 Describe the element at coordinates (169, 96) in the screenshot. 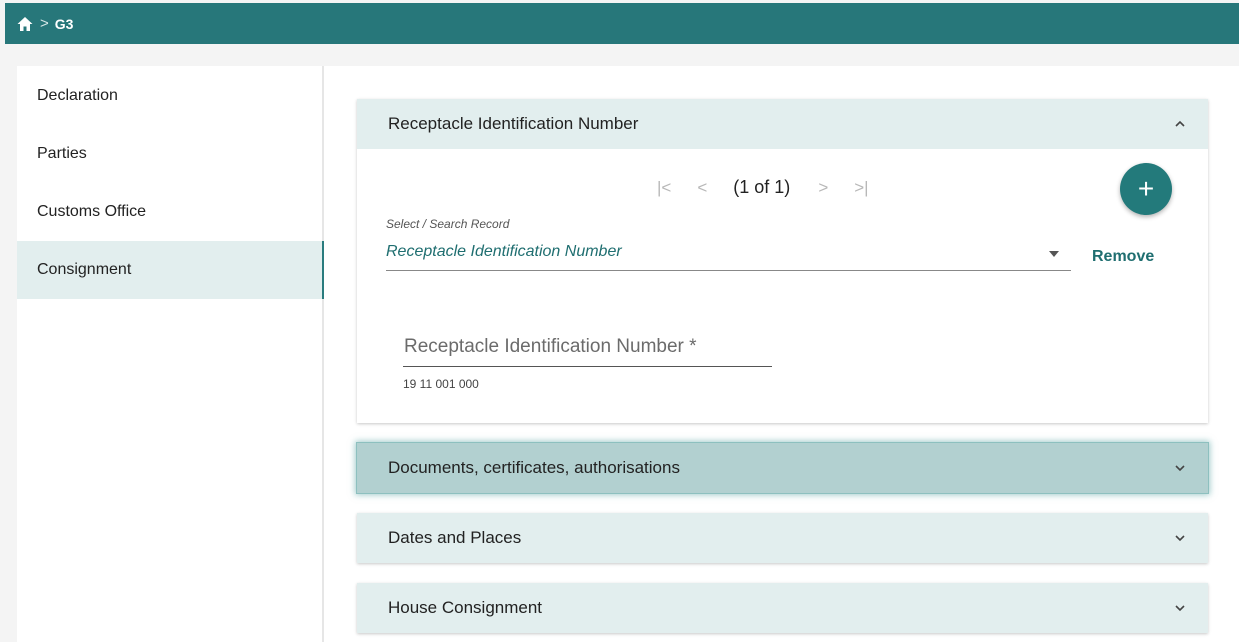

I see `sidebar-item-declaration: Declaration` at that location.